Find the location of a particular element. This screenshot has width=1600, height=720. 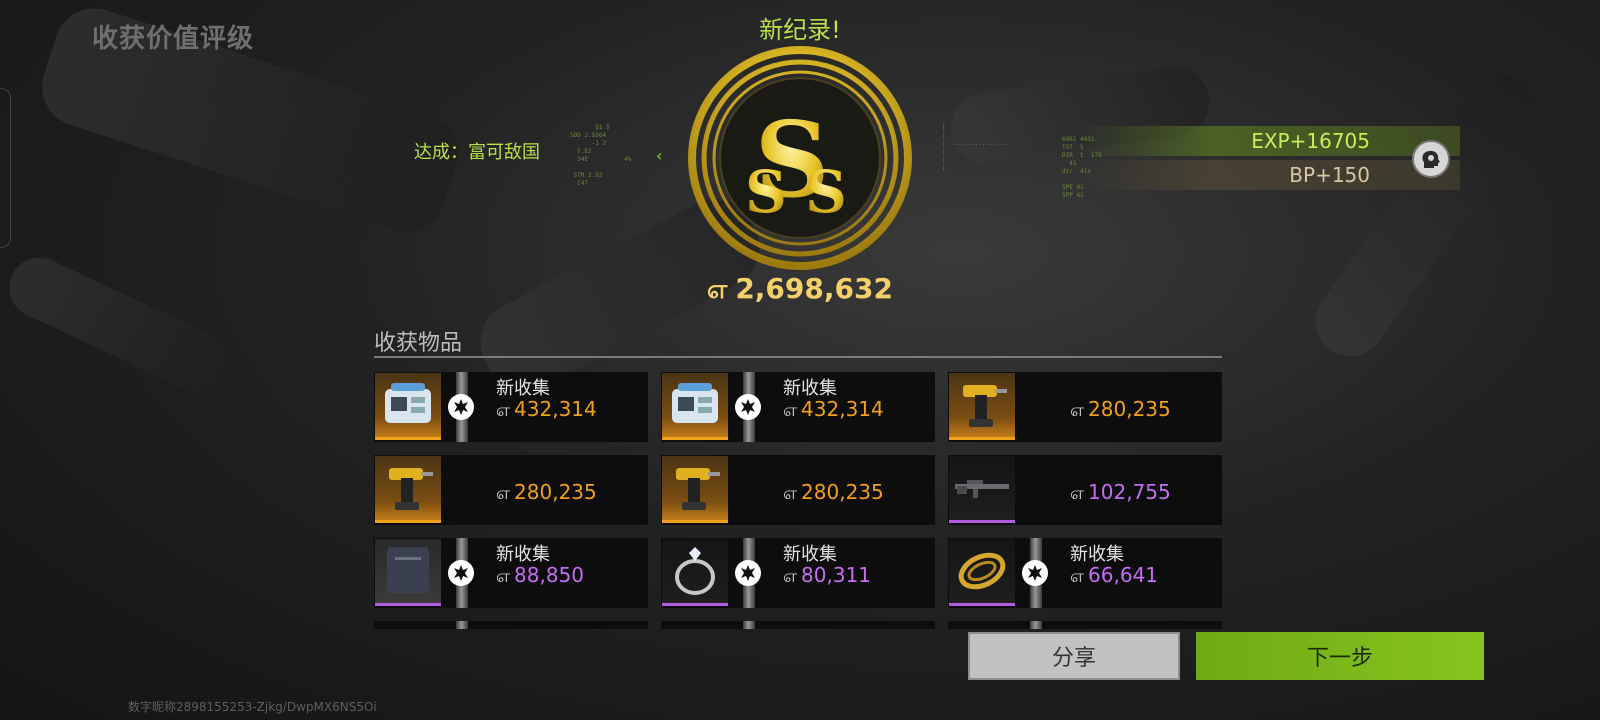

exp-reward-bar: EXP+16705 is located at coordinates (1270, 141).